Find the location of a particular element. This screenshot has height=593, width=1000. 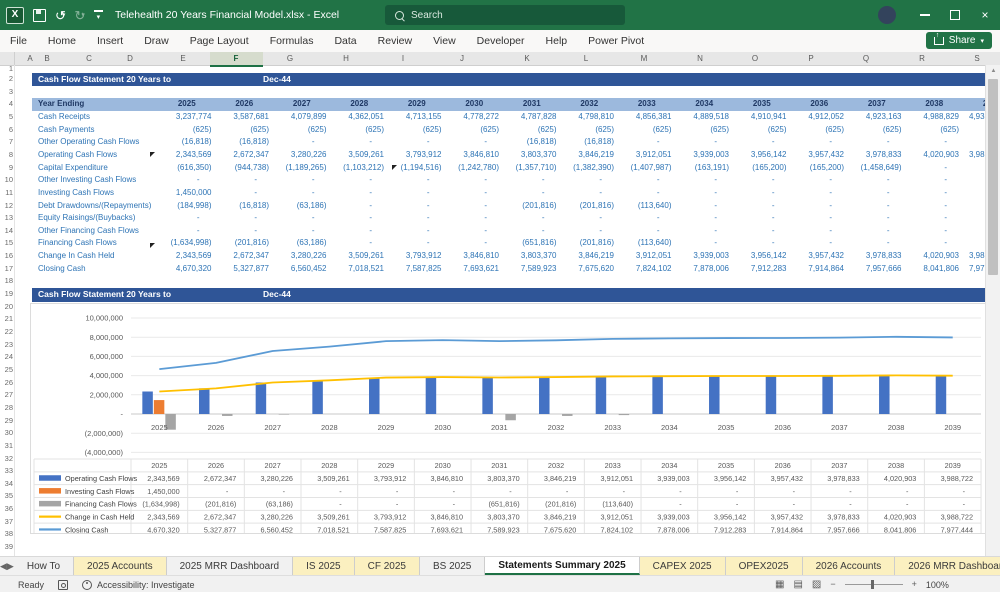

year-header-2025: 2025 is located at coordinates (187, 104).